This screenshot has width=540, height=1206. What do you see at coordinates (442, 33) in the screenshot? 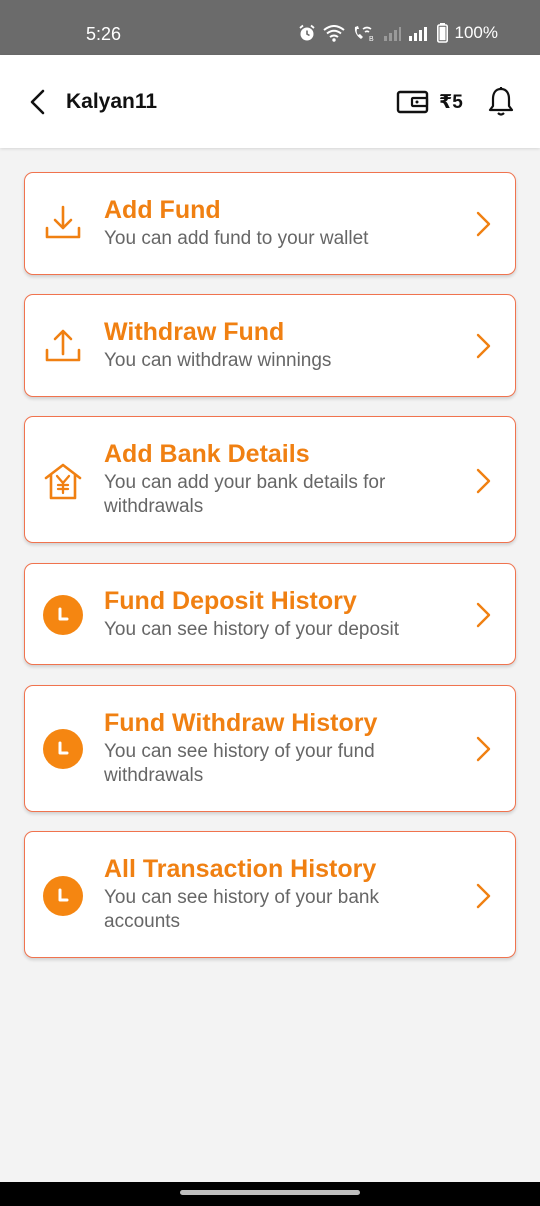
I see `battery-icon` at bounding box center [442, 33].